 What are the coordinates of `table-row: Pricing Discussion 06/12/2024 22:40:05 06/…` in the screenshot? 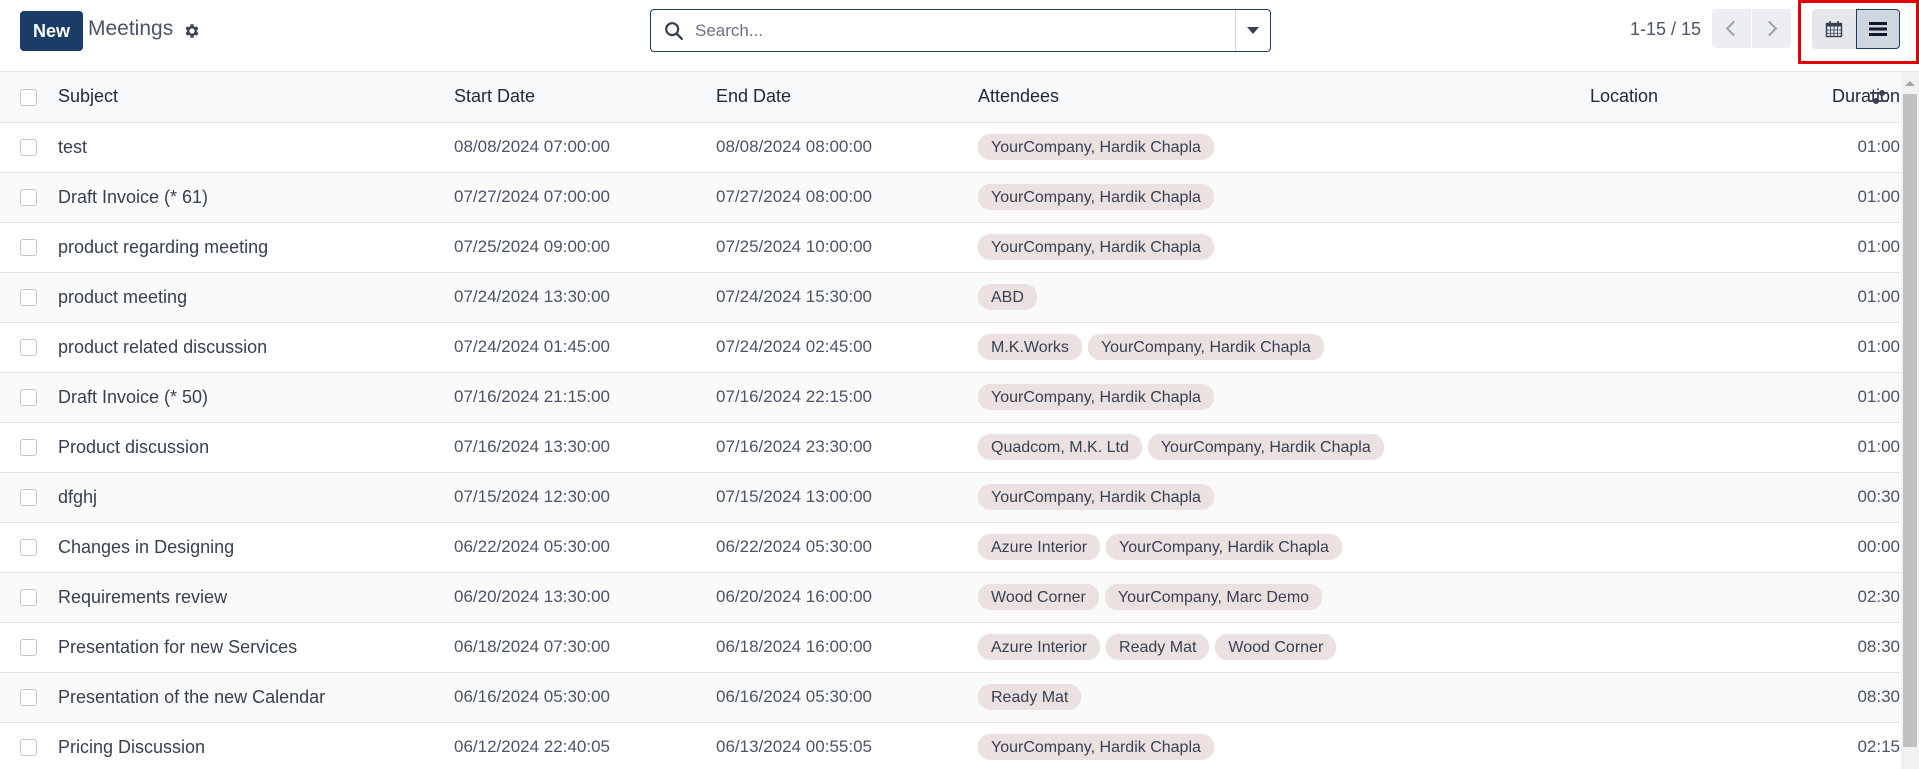 It's located at (950, 745).